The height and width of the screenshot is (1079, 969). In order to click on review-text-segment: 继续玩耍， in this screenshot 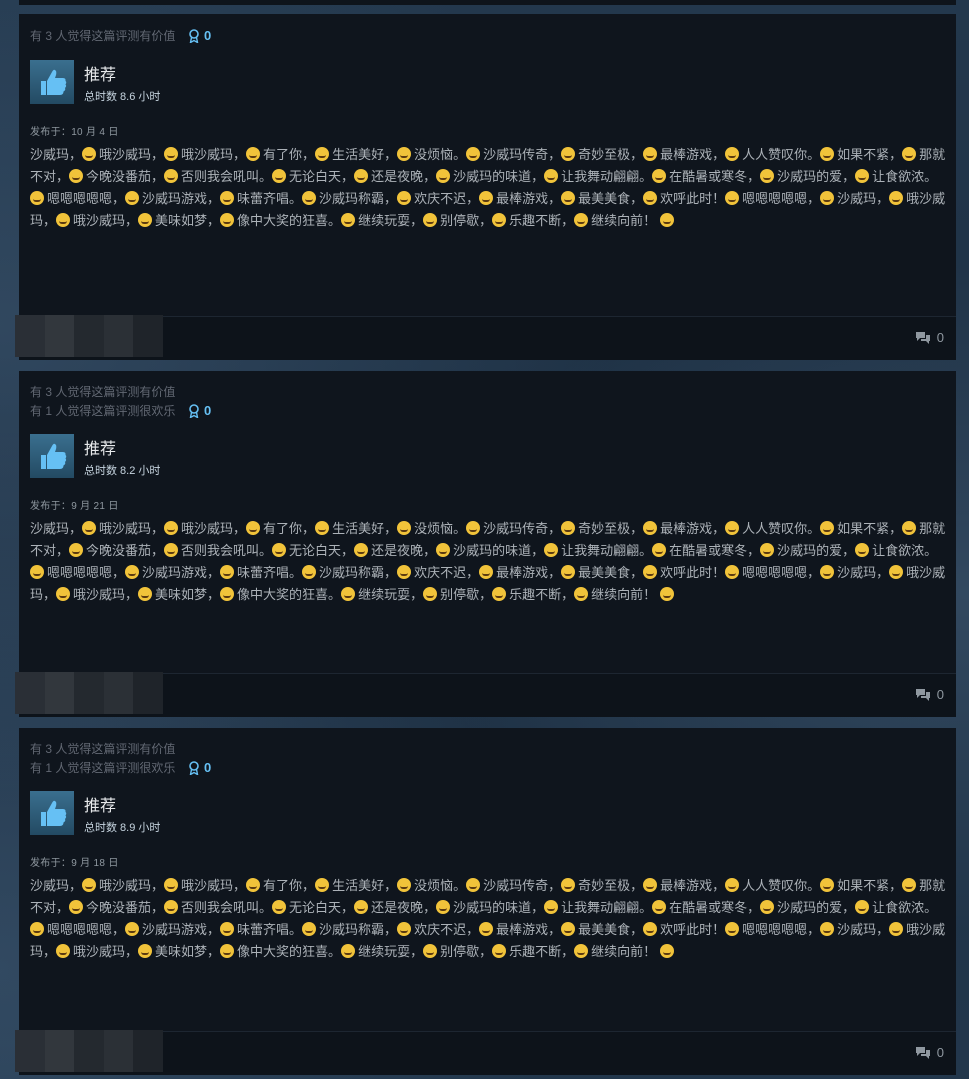, I will do `click(391, 220)`.